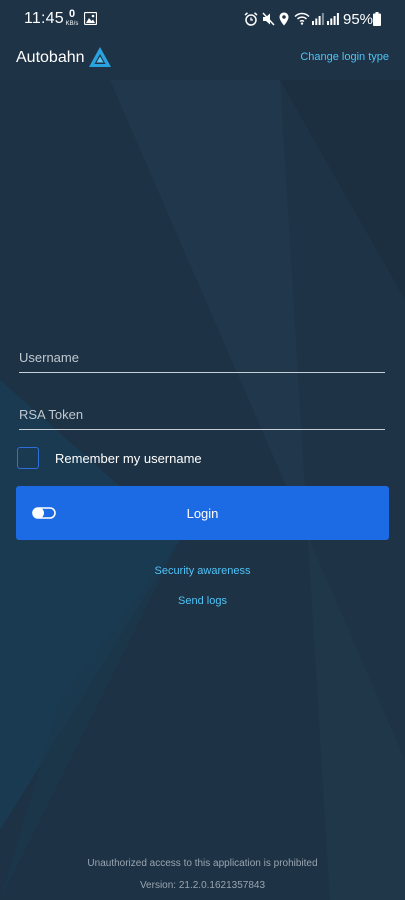  I want to click on version-text: Version: 21.2.0.1621357843, so click(202, 885).